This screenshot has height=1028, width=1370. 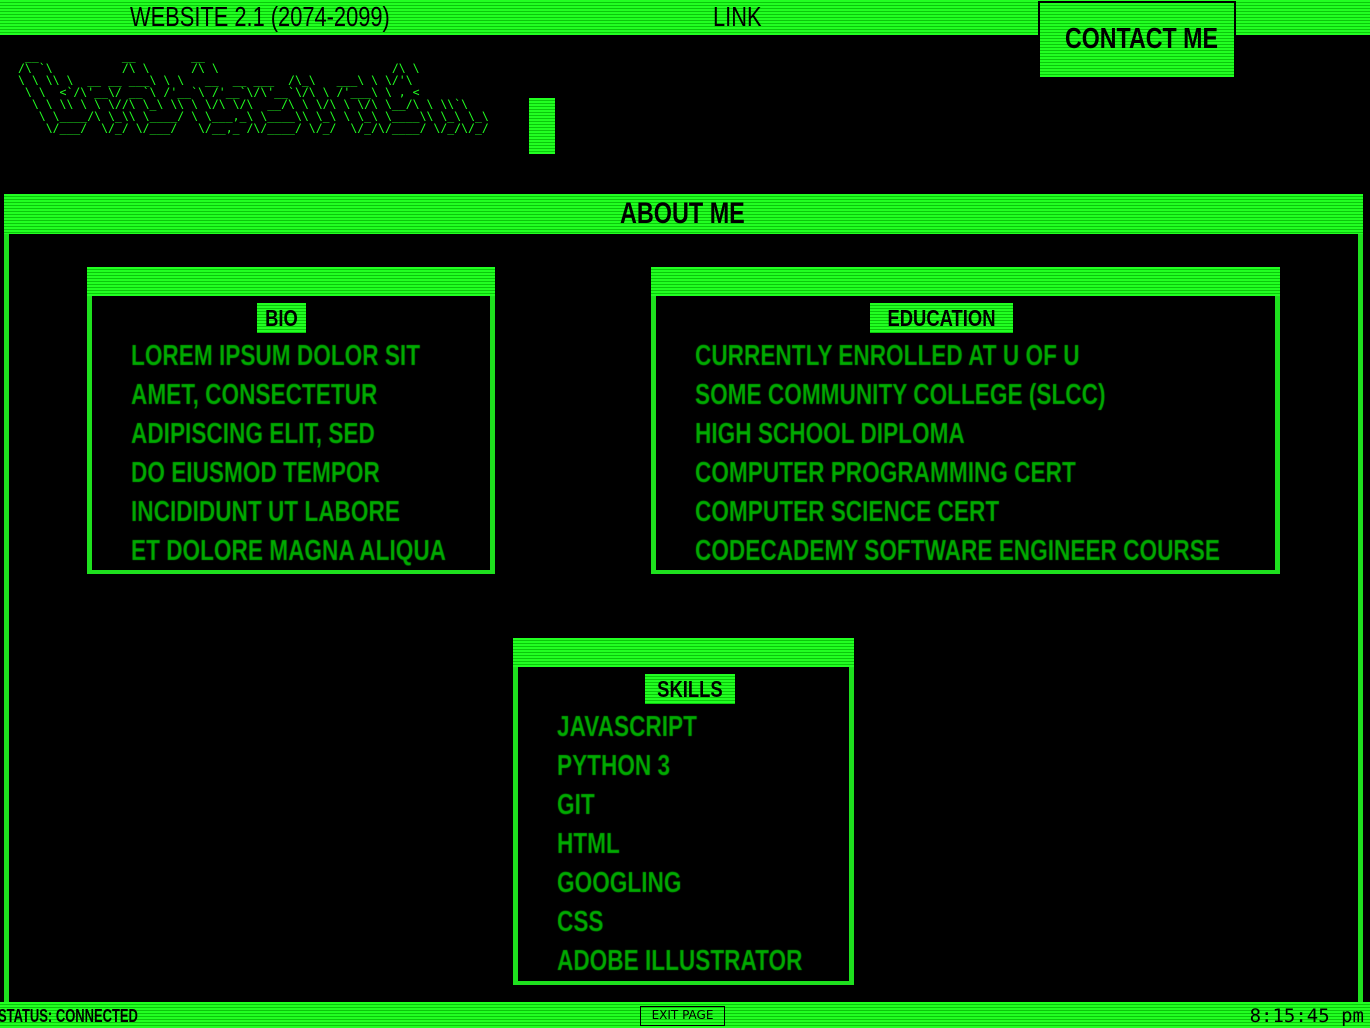 I want to click on list-item: CURRENTLY ENROLLED AT U OF U, so click(x=1031, y=356).